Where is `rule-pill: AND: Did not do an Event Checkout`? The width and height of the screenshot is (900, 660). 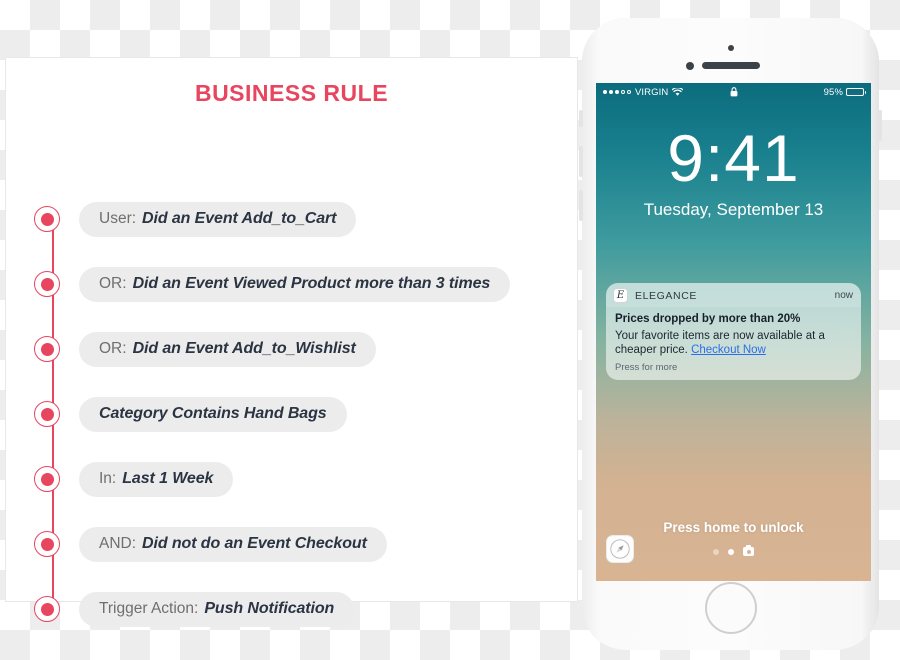
rule-pill: AND: Did not do an Event Checkout is located at coordinates (233, 544).